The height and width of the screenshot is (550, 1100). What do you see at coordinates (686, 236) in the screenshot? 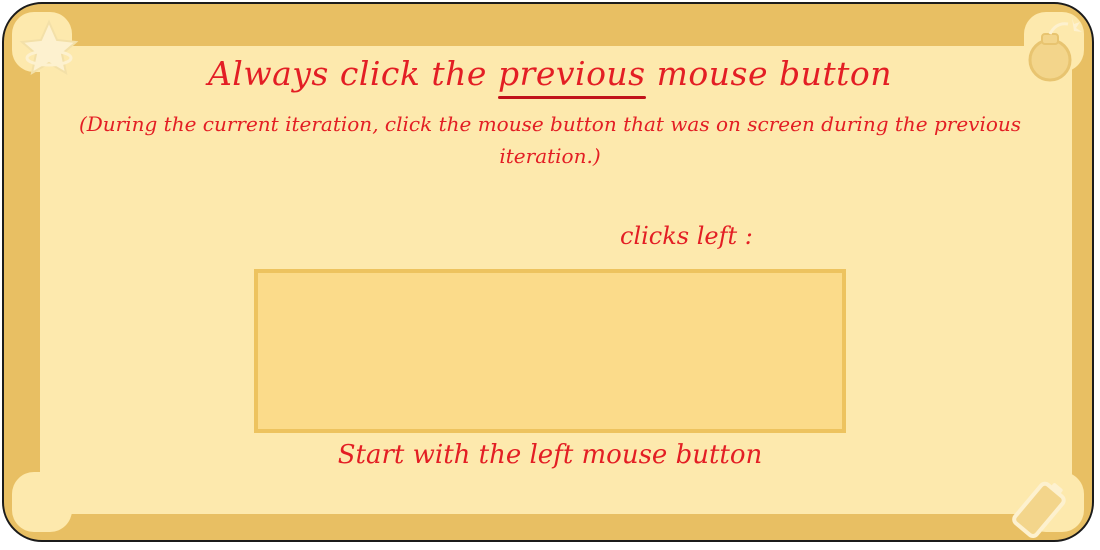
I see `clicks-left-label: clicks left :` at bounding box center [686, 236].